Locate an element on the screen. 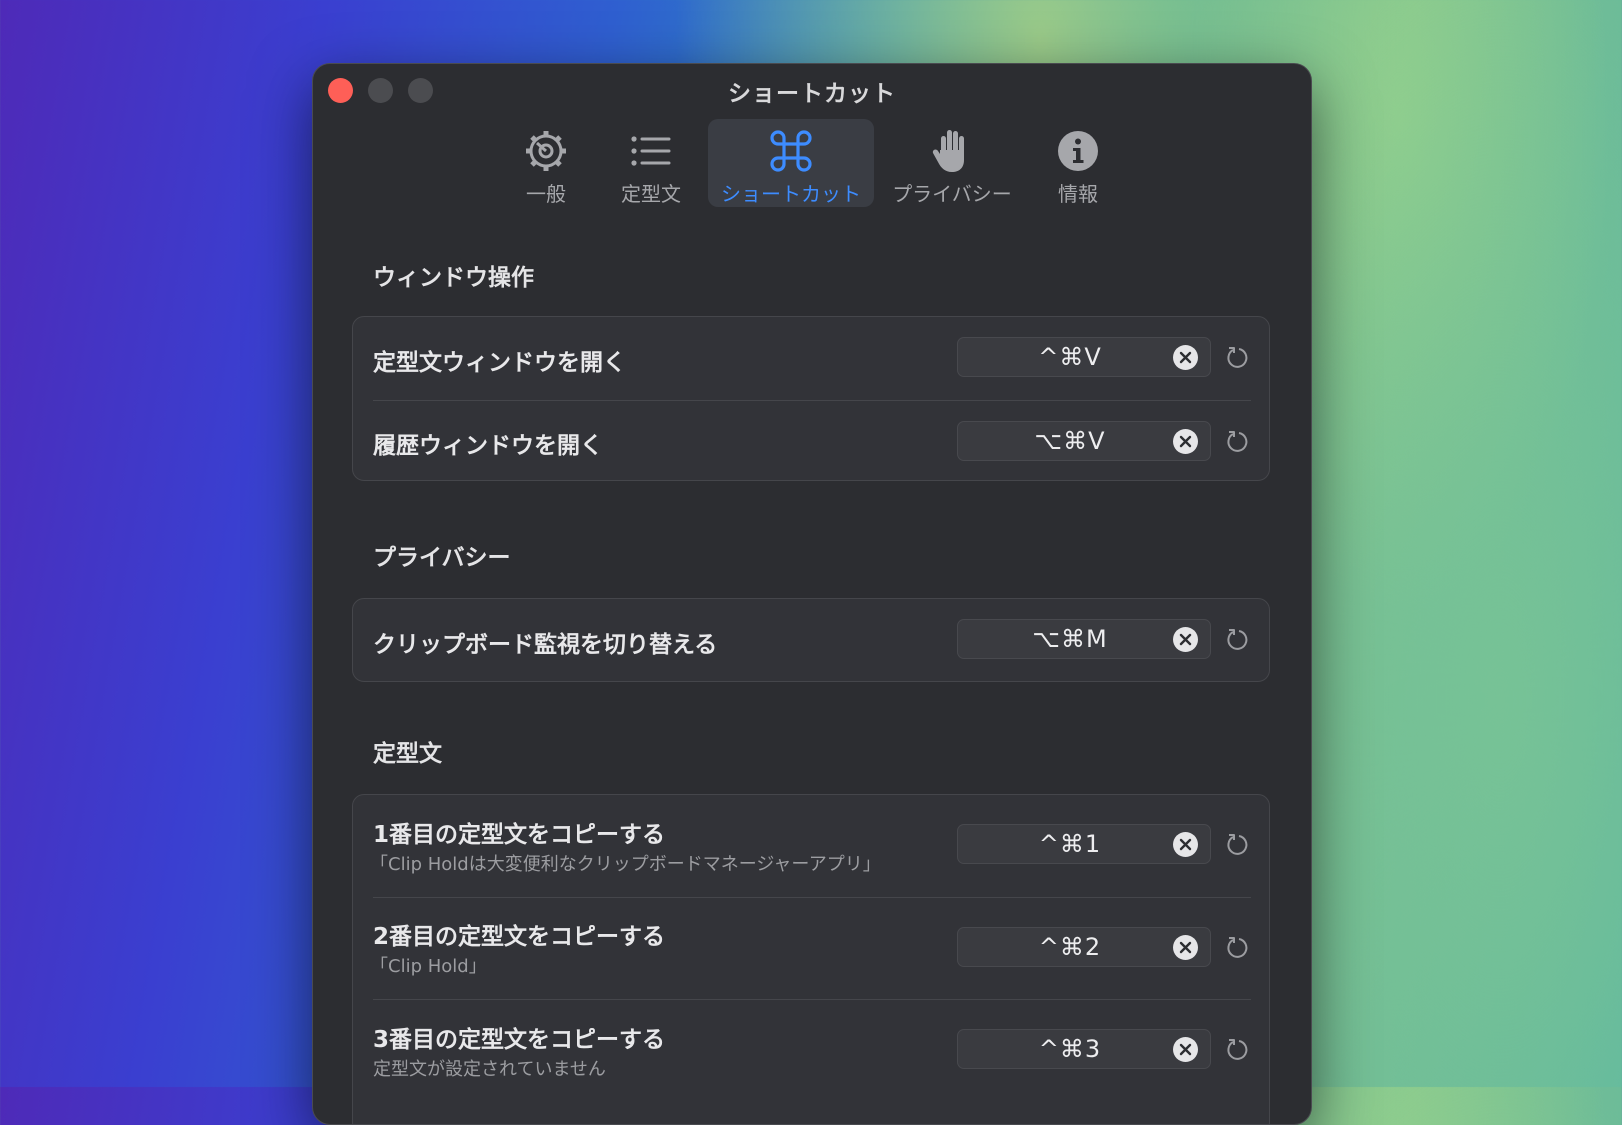 The image size is (1622, 1125). preferences-toolbar: 一般 定型文 ショートカット プライバシー 情報 is located at coordinates (812, 164).